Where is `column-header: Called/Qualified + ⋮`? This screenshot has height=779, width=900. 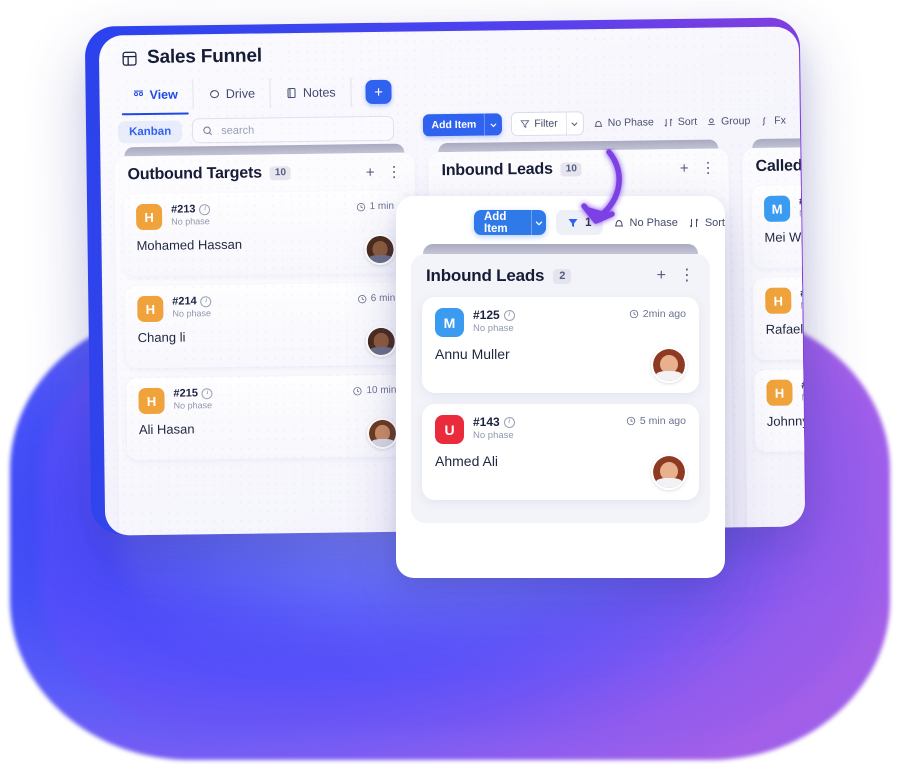 column-header: Called/Qualified + ⋮ is located at coordinates (778, 170).